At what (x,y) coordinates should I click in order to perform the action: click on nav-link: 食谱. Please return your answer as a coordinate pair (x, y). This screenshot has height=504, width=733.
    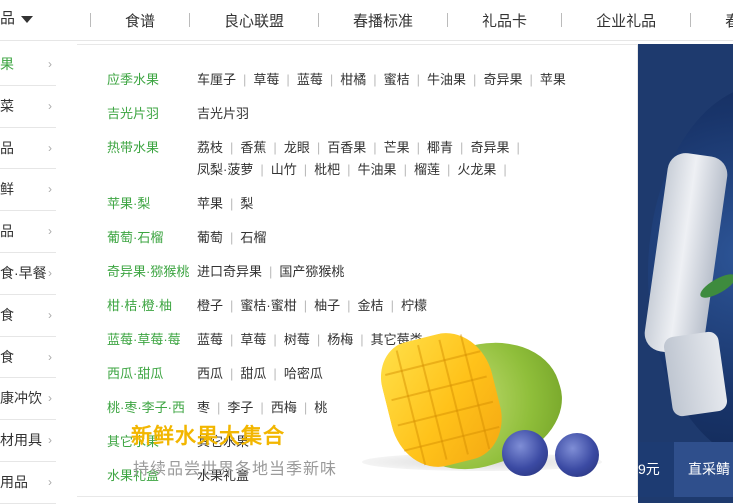
    Looking at the image, I should click on (140, 20).